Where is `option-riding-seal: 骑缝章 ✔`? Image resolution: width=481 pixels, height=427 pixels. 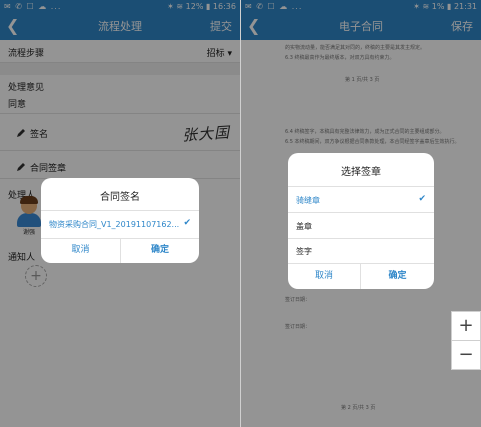
option-riding-seal: 骑缝章 ✔ is located at coordinates (361, 199).